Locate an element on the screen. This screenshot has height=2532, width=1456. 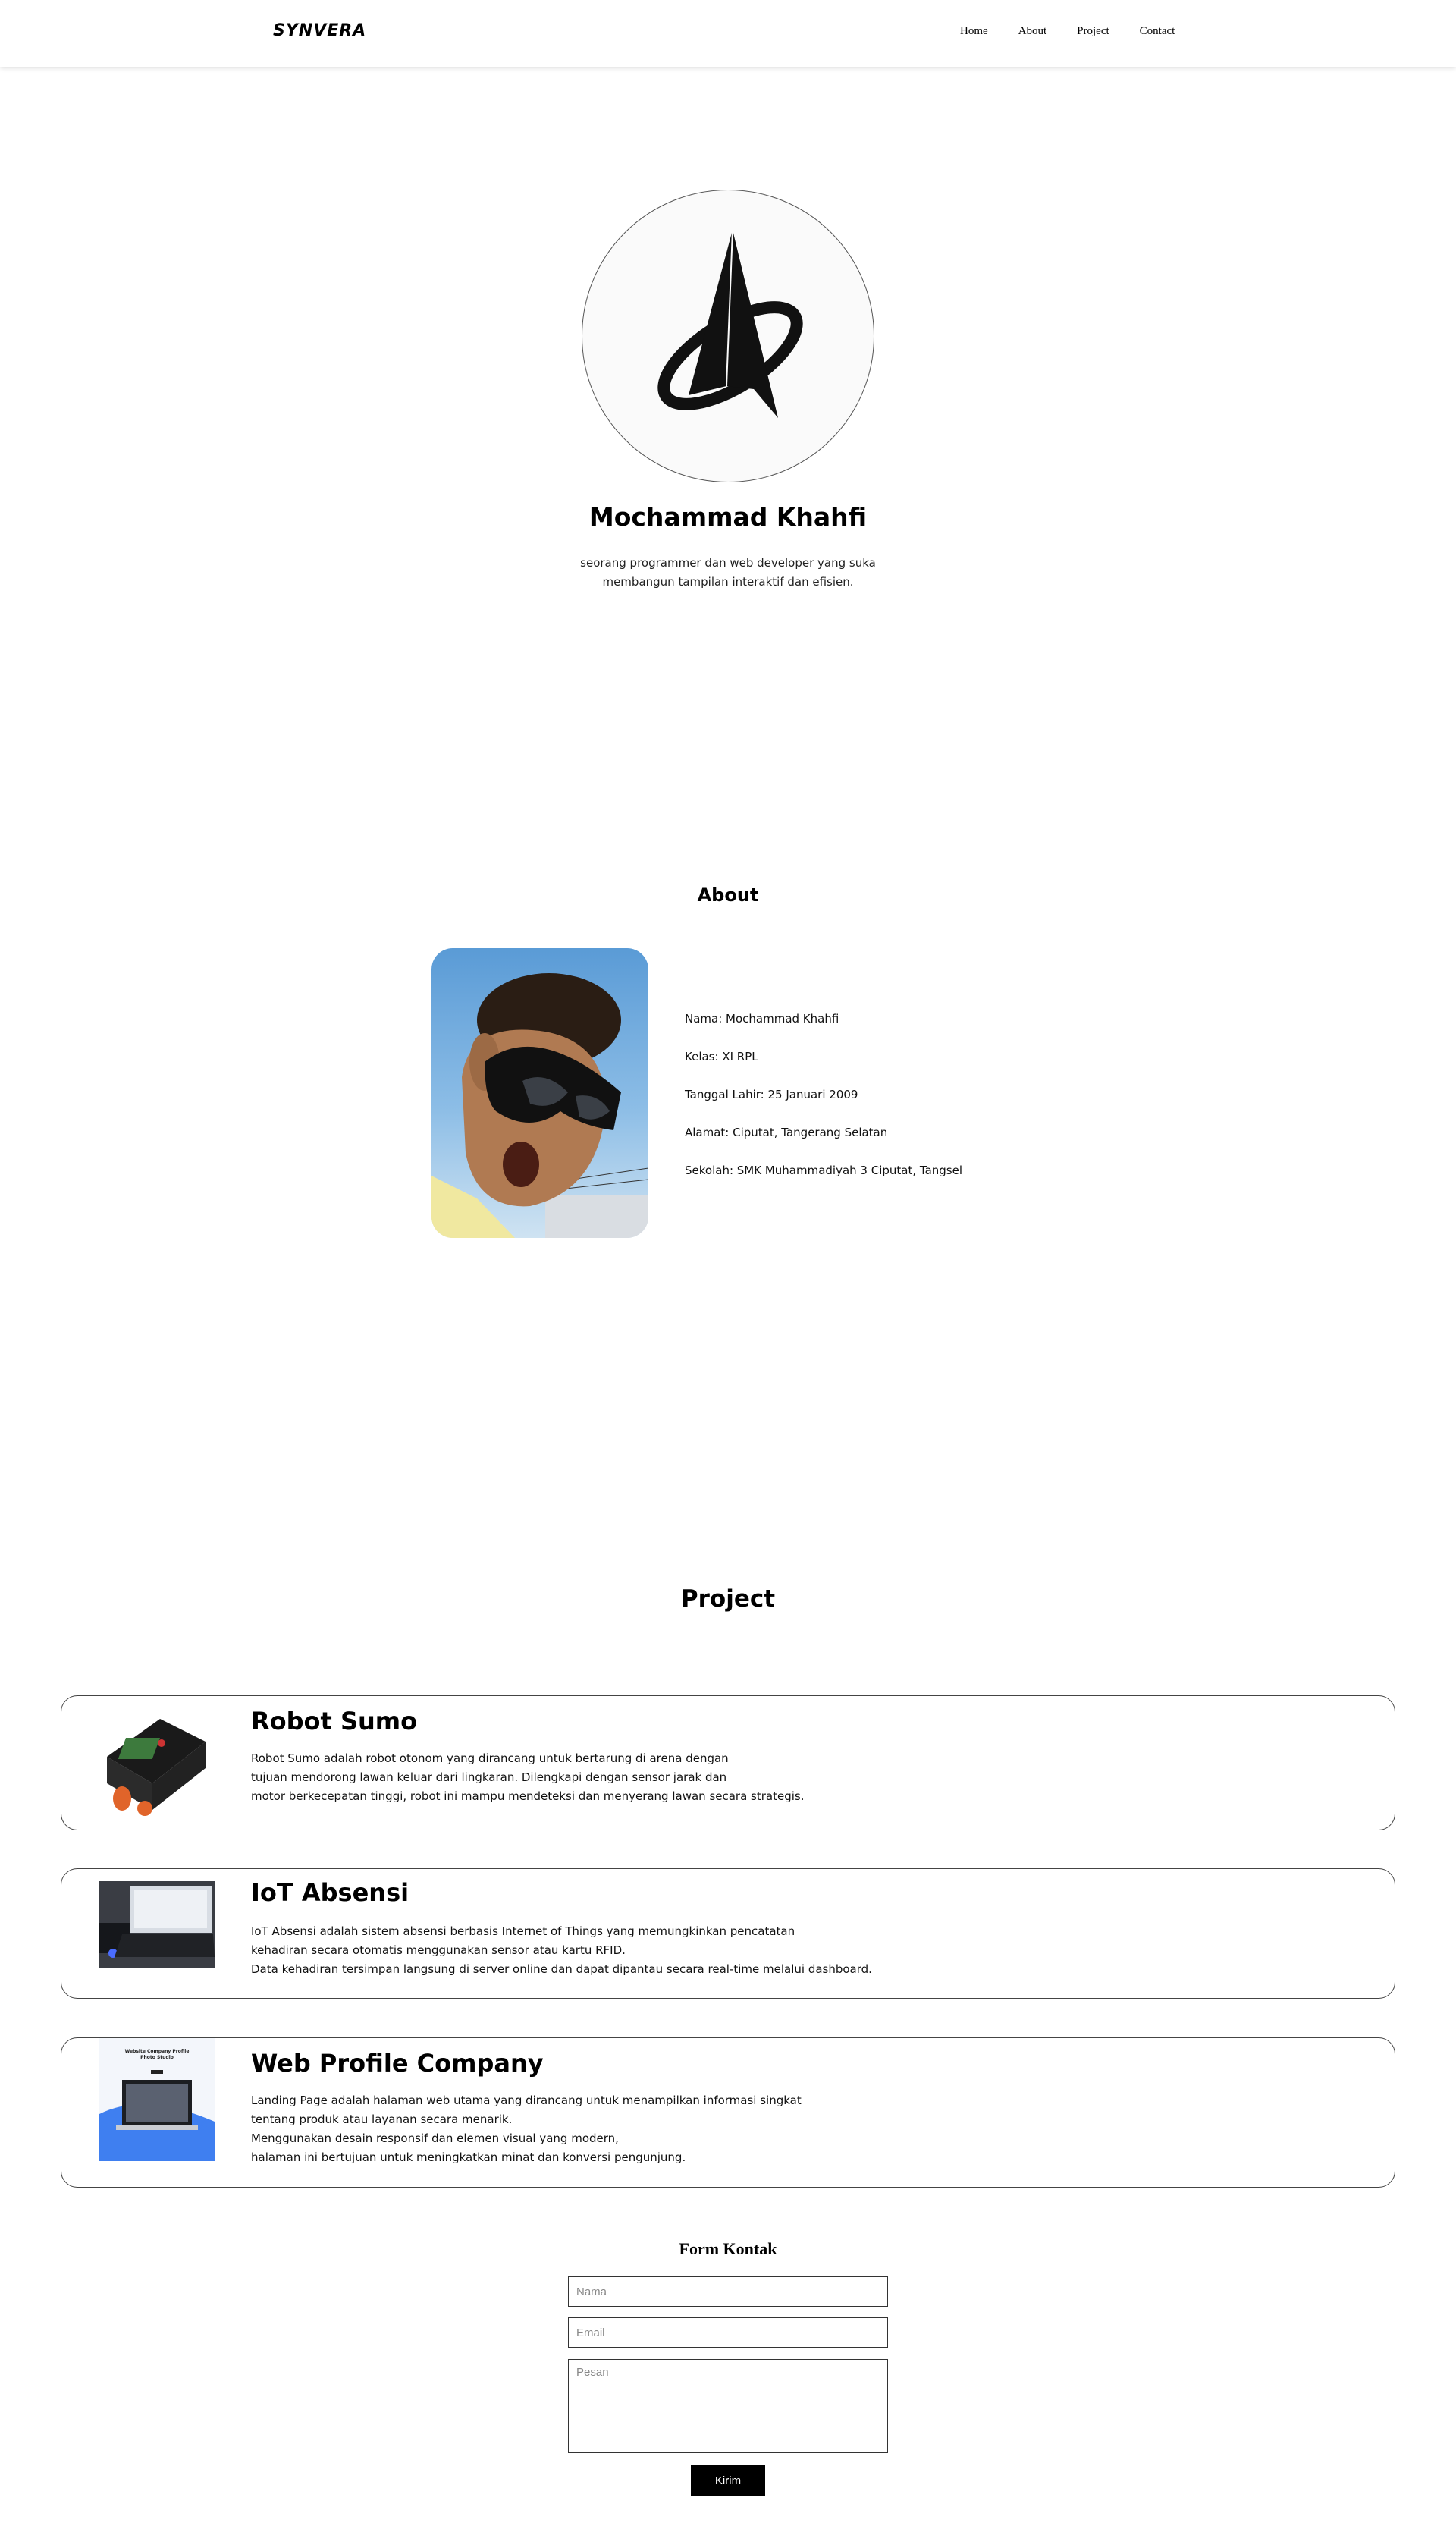
robot-sumo-image is located at coordinates (157, 1756).